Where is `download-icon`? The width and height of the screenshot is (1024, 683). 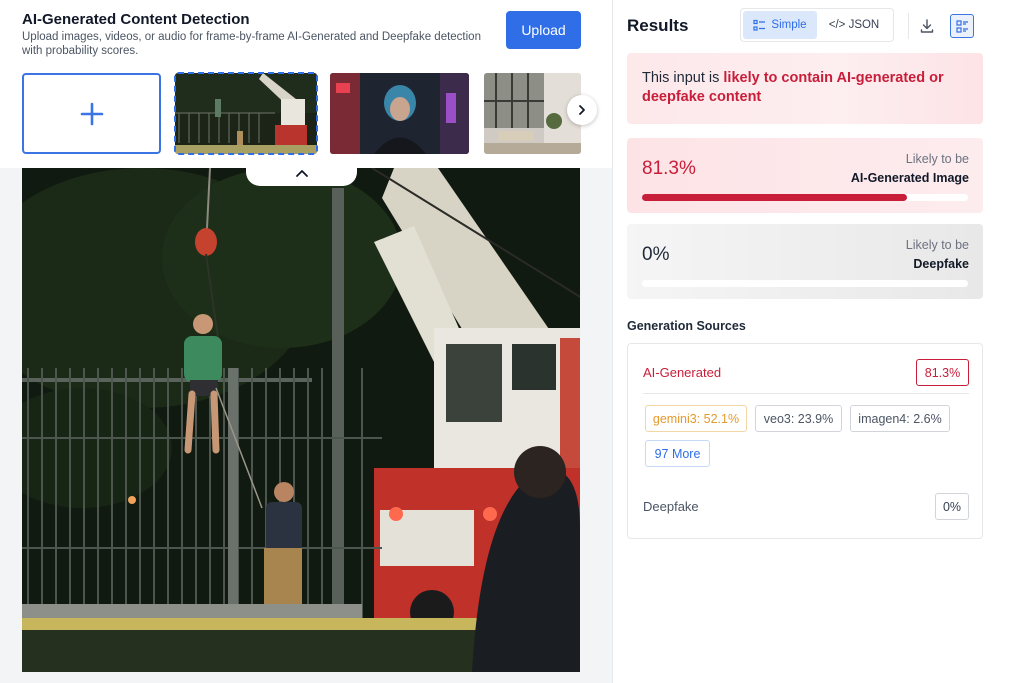
download-icon is located at coordinates (927, 26).